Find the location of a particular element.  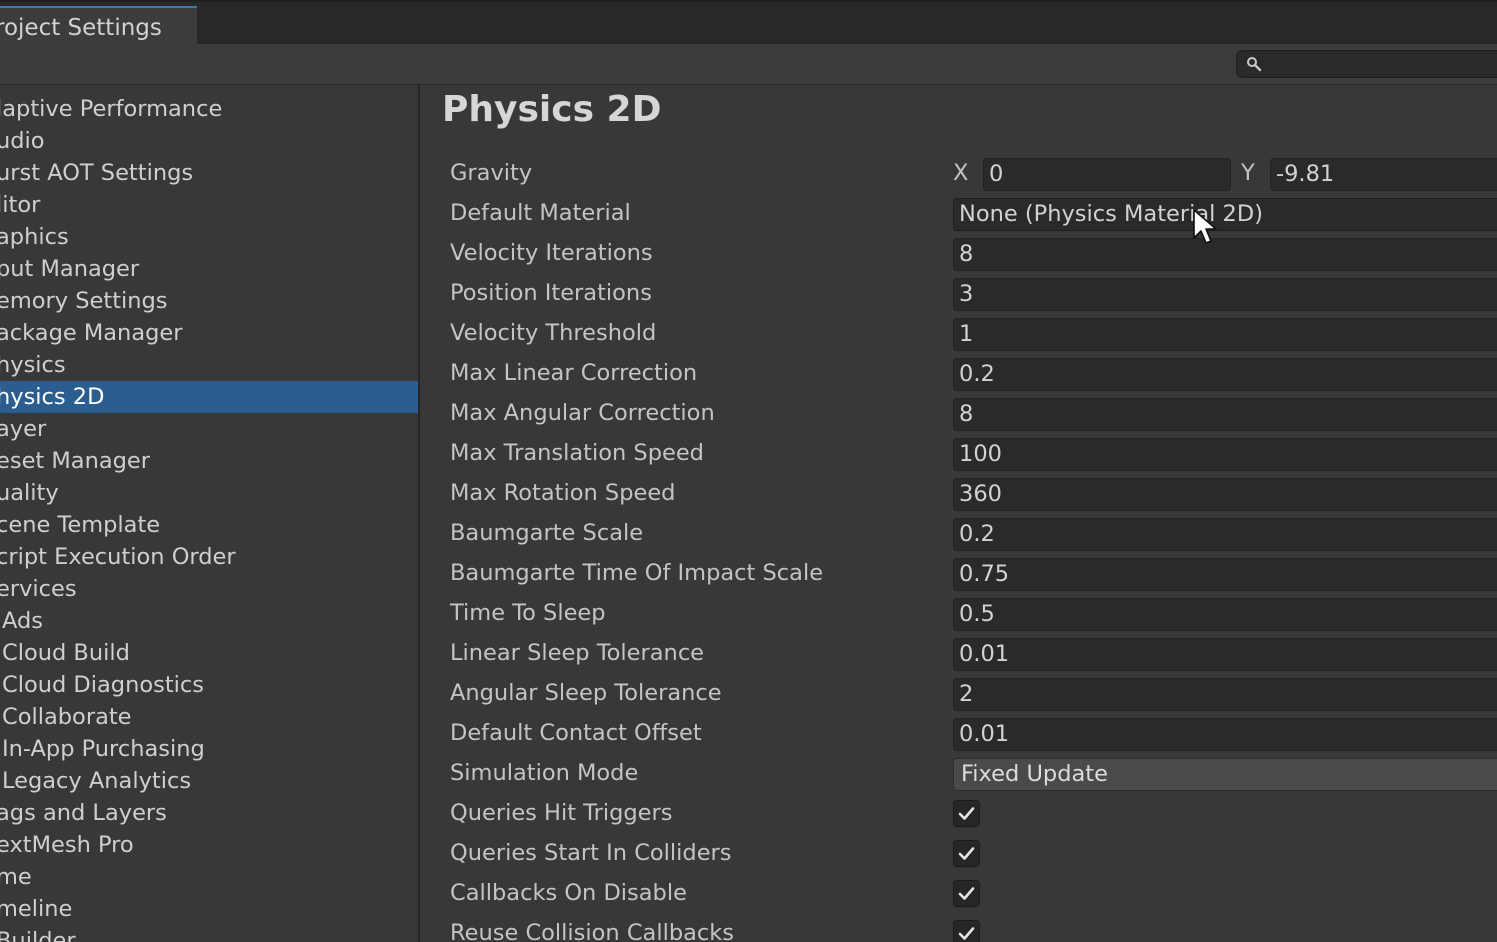

sidebar-item: ervices is located at coordinates (209, 589).